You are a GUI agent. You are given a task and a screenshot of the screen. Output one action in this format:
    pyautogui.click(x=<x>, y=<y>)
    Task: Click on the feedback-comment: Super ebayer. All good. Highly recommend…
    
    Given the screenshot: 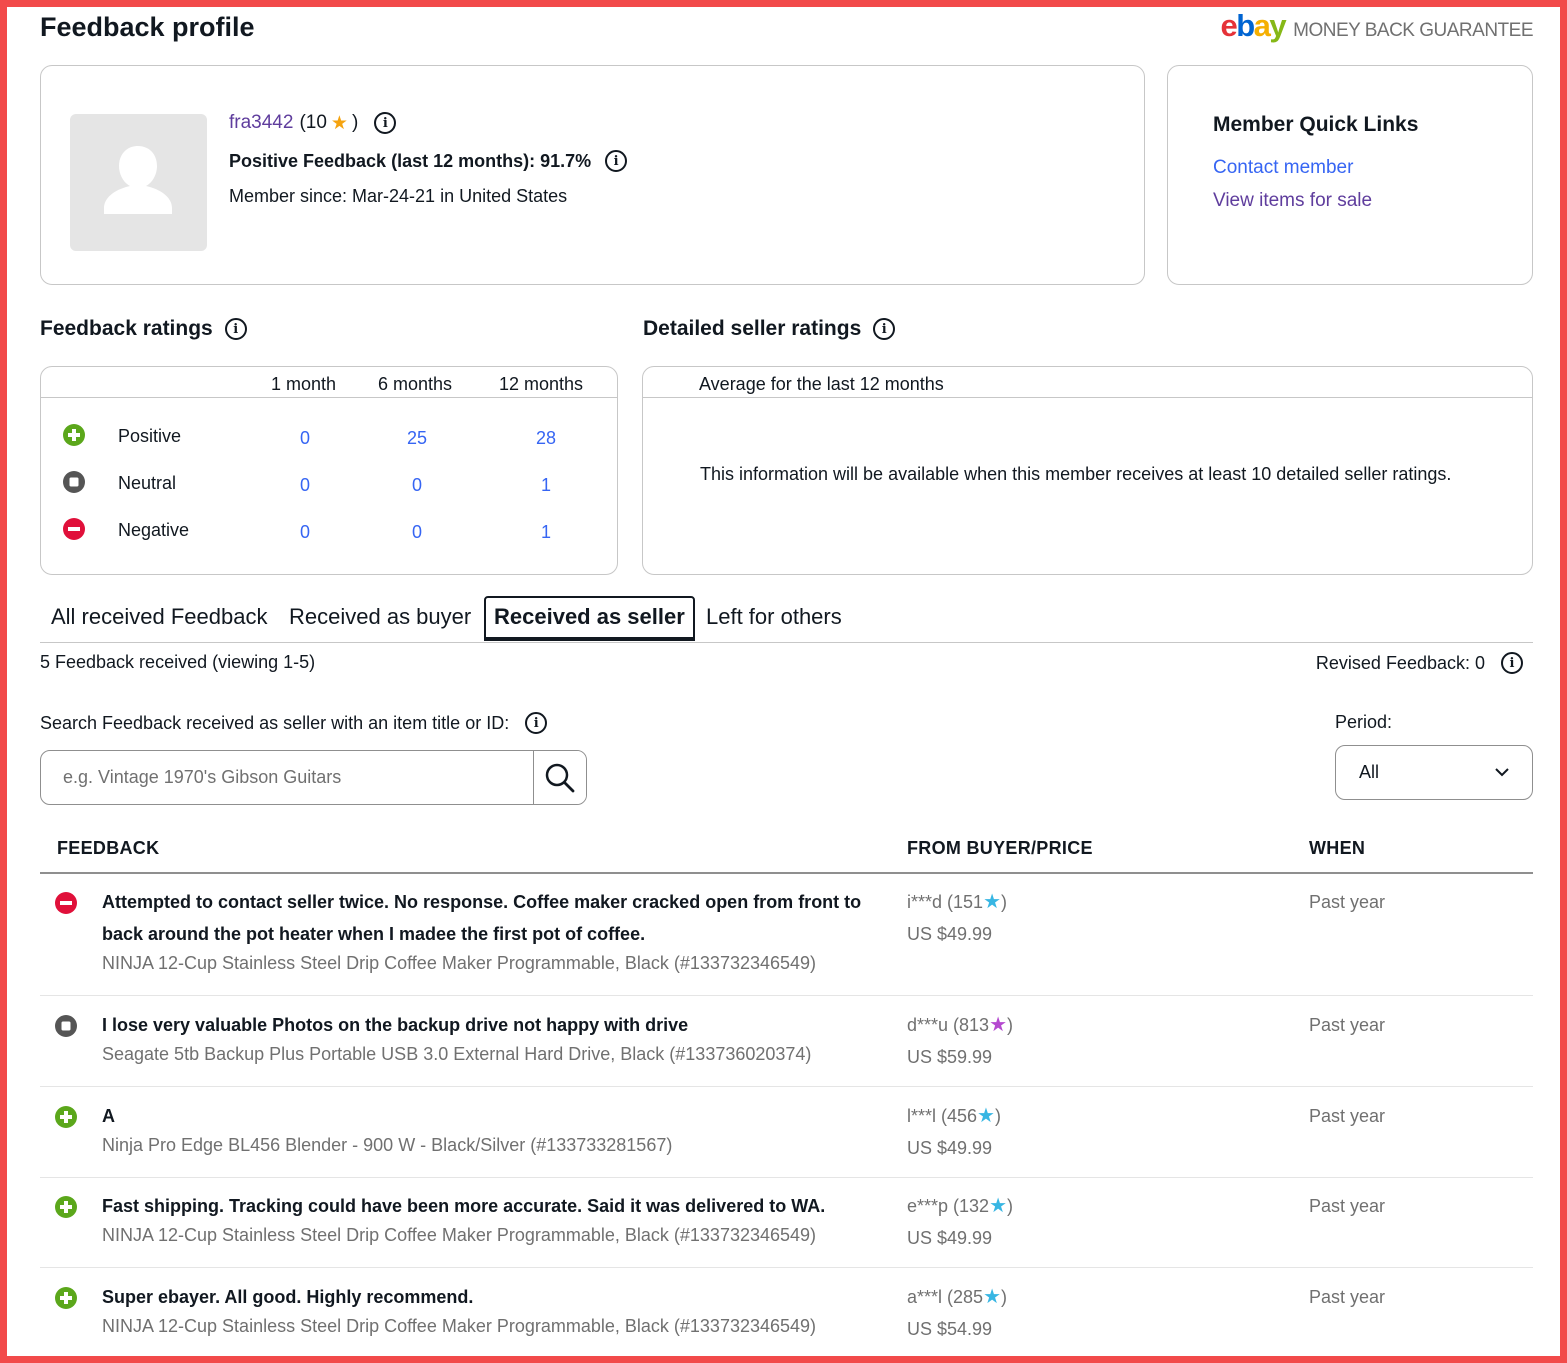 What is the action you would take?
    pyautogui.click(x=288, y=1297)
    